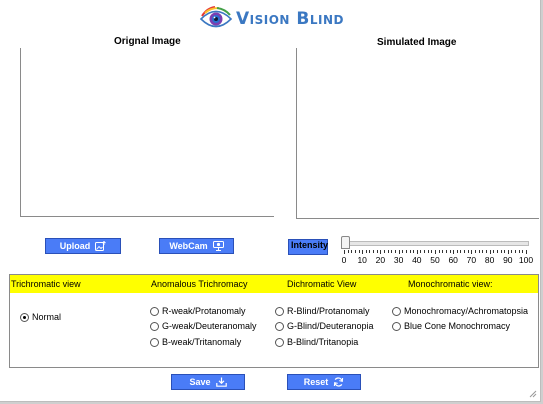 This screenshot has width=543, height=404. Describe the element at coordinates (362, 260) in the screenshot. I see `slider-tick-label: 10` at that location.